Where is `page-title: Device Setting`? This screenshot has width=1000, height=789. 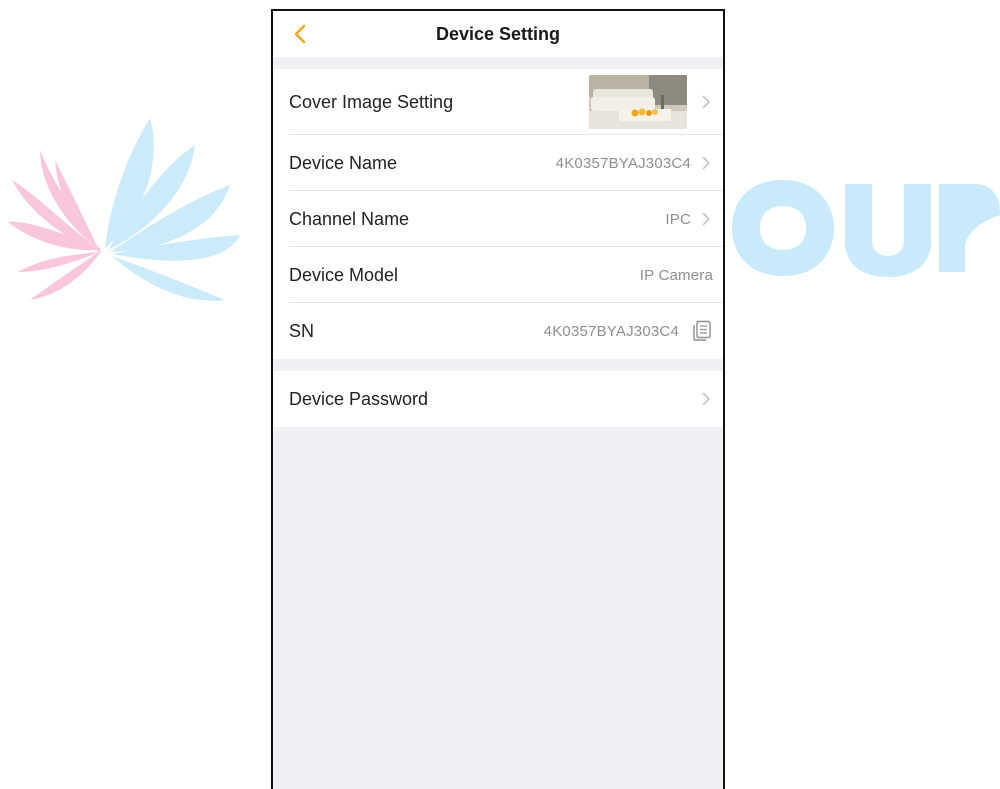
page-title: Device Setting is located at coordinates (498, 33).